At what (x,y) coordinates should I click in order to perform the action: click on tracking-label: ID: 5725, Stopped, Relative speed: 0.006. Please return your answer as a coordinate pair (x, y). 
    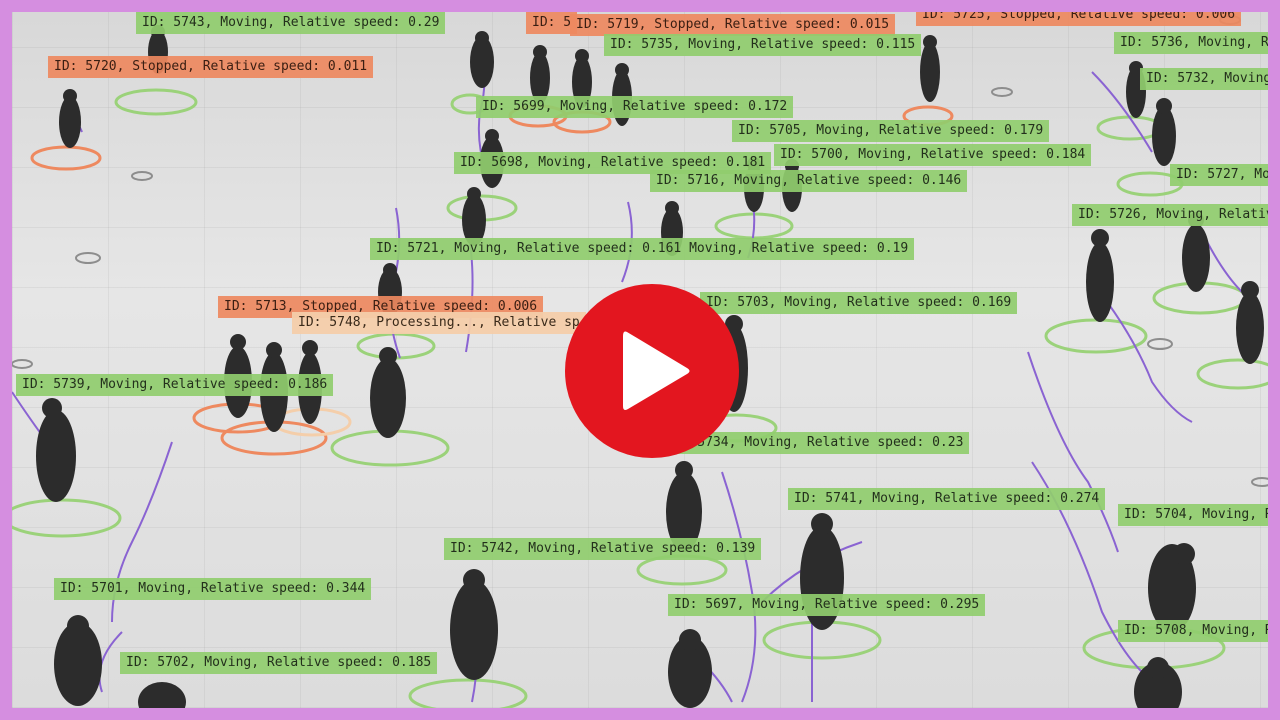
    Looking at the image, I should click on (1079, 19).